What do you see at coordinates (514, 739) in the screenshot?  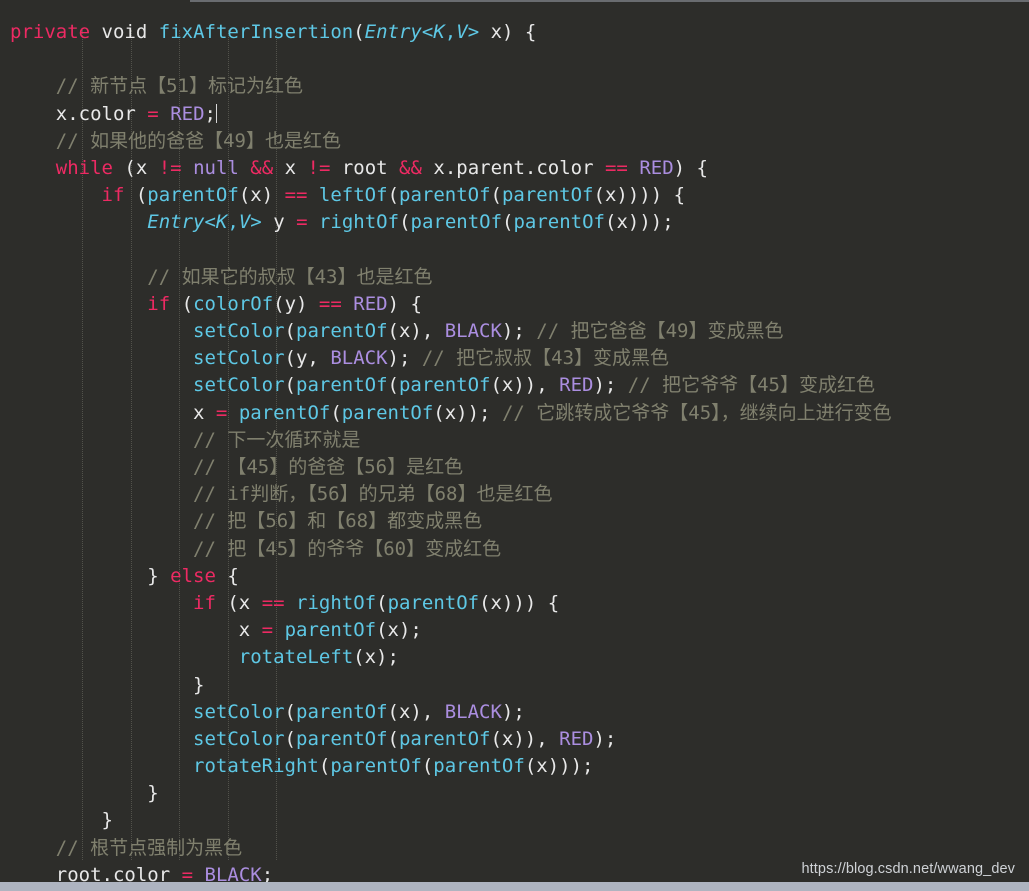 I see `code-line: setColor(parentOf(parentOf(x)), RED);` at bounding box center [514, 739].